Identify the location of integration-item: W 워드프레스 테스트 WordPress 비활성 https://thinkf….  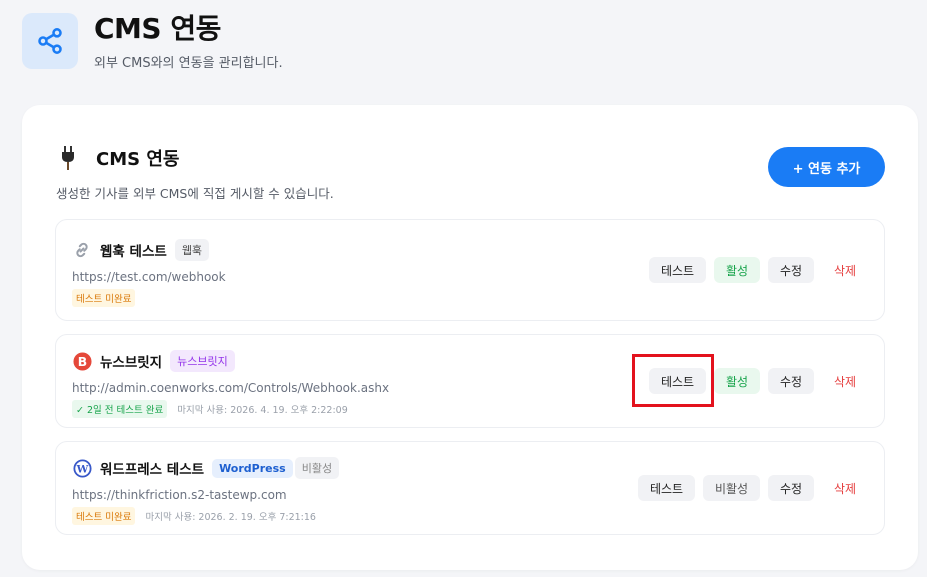
(470, 488).